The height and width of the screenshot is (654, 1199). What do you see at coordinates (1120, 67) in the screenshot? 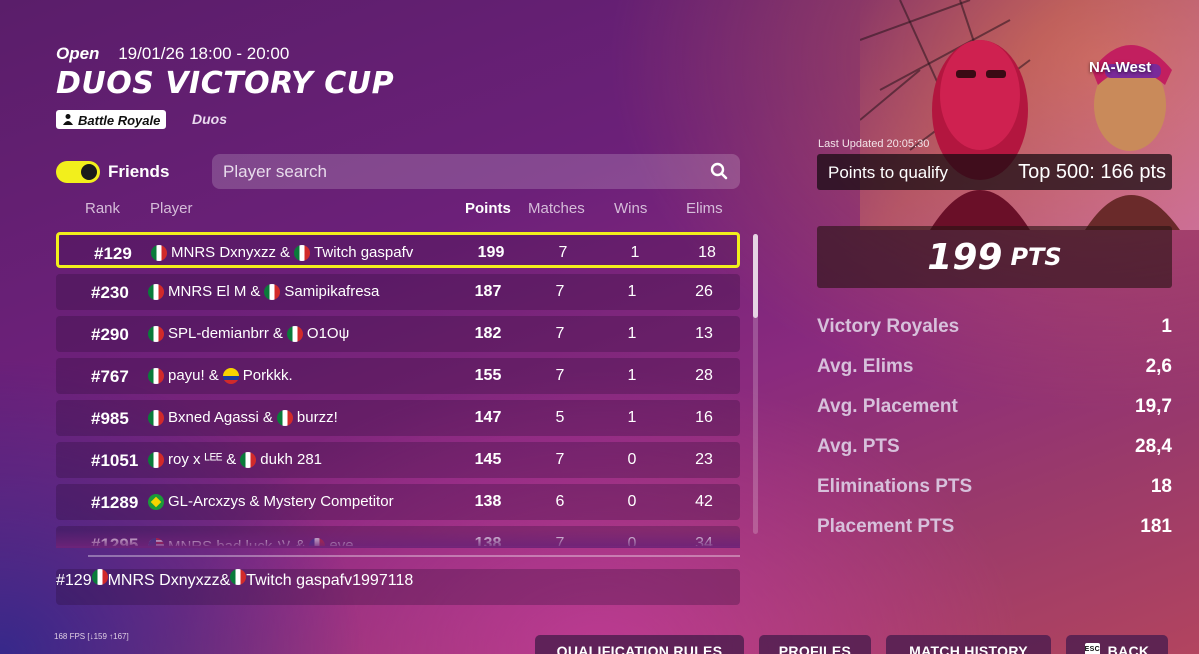
I see `region-label: NA-West` at bounding box center [1120, 67].